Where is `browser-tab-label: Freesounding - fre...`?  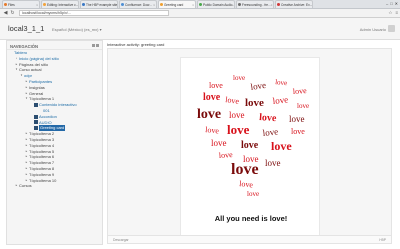
browser-tab-label: Freesounding - fre... is located at coordinates (256, 4).